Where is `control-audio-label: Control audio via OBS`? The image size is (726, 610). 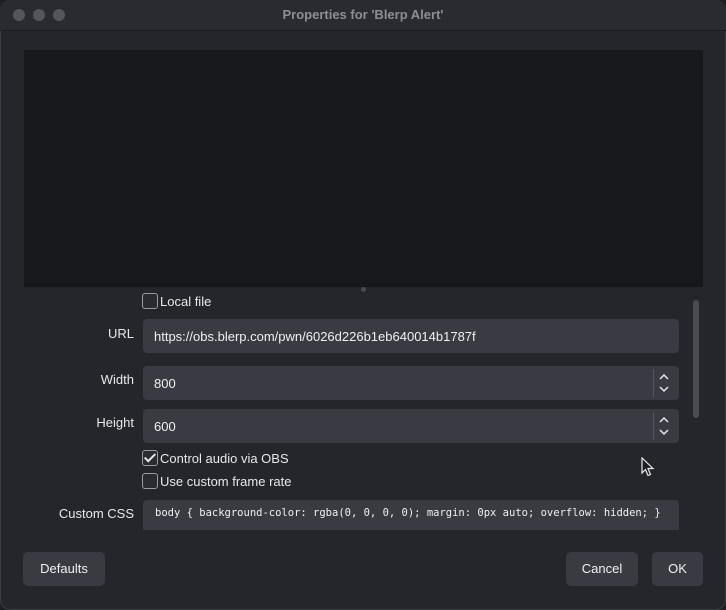 control-audio-label: Control audio via OBS is located at coordinates (224, 458).